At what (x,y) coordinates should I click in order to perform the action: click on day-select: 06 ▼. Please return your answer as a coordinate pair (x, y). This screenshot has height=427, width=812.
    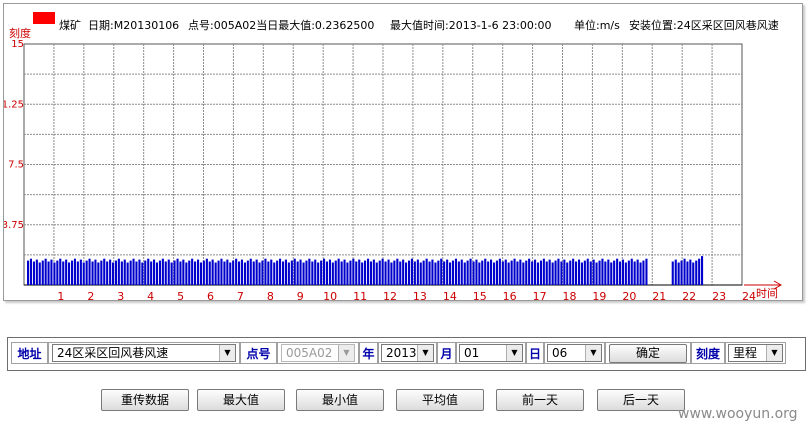
    Looking at the image, I should click on (574, 353).